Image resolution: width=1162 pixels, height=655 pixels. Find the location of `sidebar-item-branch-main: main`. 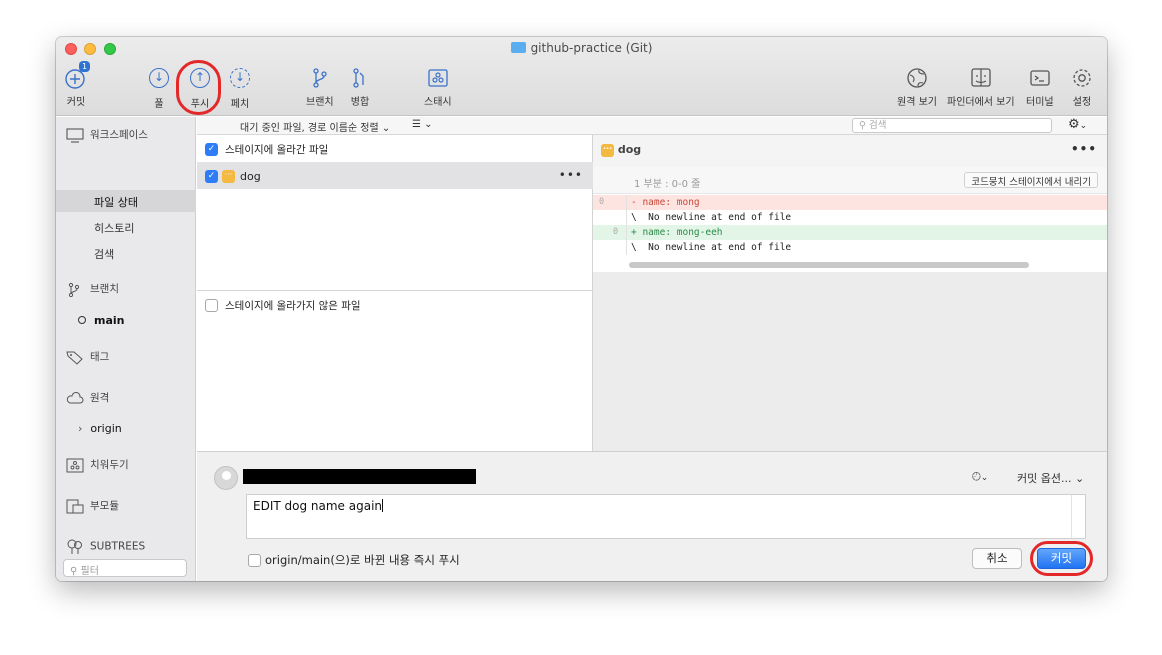

sidebar-item-branch-main: main is located at coordinates (101, 320).